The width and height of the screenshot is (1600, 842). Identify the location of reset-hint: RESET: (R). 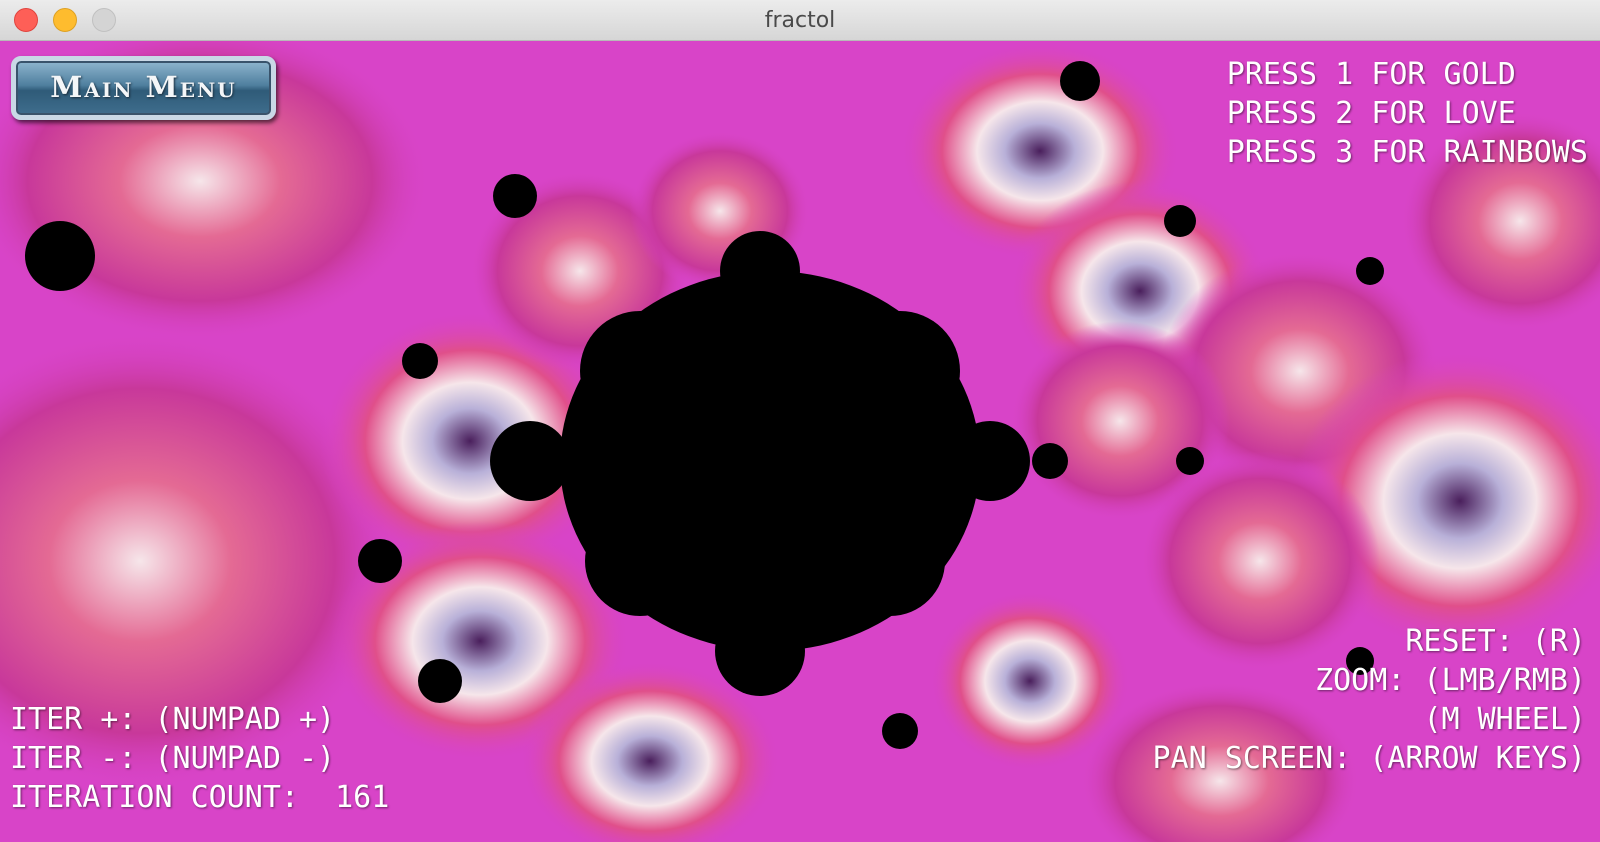
(1495, 641).